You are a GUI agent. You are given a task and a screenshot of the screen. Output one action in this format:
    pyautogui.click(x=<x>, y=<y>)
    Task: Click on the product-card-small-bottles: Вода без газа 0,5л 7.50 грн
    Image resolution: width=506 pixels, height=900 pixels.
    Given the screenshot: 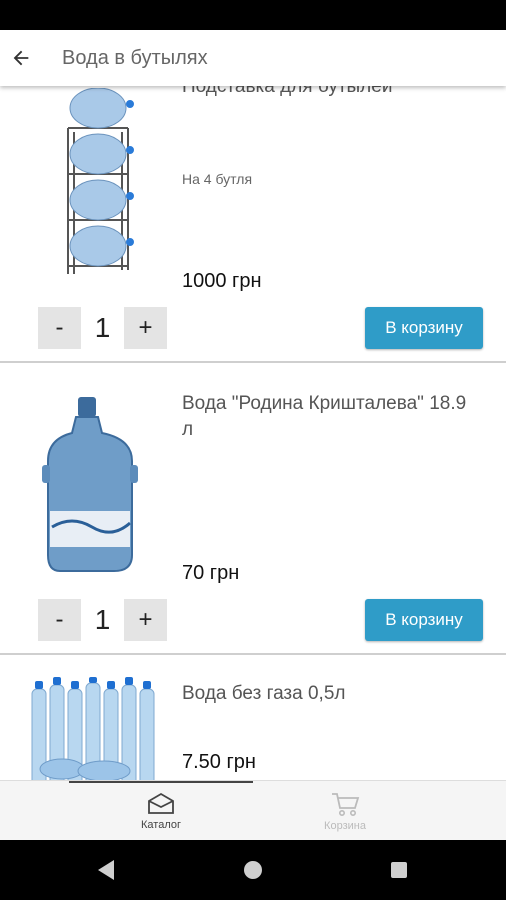 What is the action you would take?
    pyautogui.click(x=253, y=717)
    